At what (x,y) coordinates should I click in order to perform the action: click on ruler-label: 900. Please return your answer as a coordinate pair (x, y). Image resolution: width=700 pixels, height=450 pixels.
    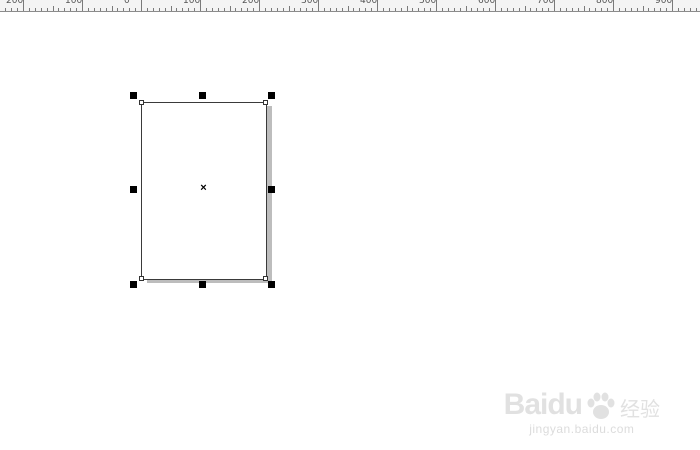
    Looking at the image, I should click on (664, 3).